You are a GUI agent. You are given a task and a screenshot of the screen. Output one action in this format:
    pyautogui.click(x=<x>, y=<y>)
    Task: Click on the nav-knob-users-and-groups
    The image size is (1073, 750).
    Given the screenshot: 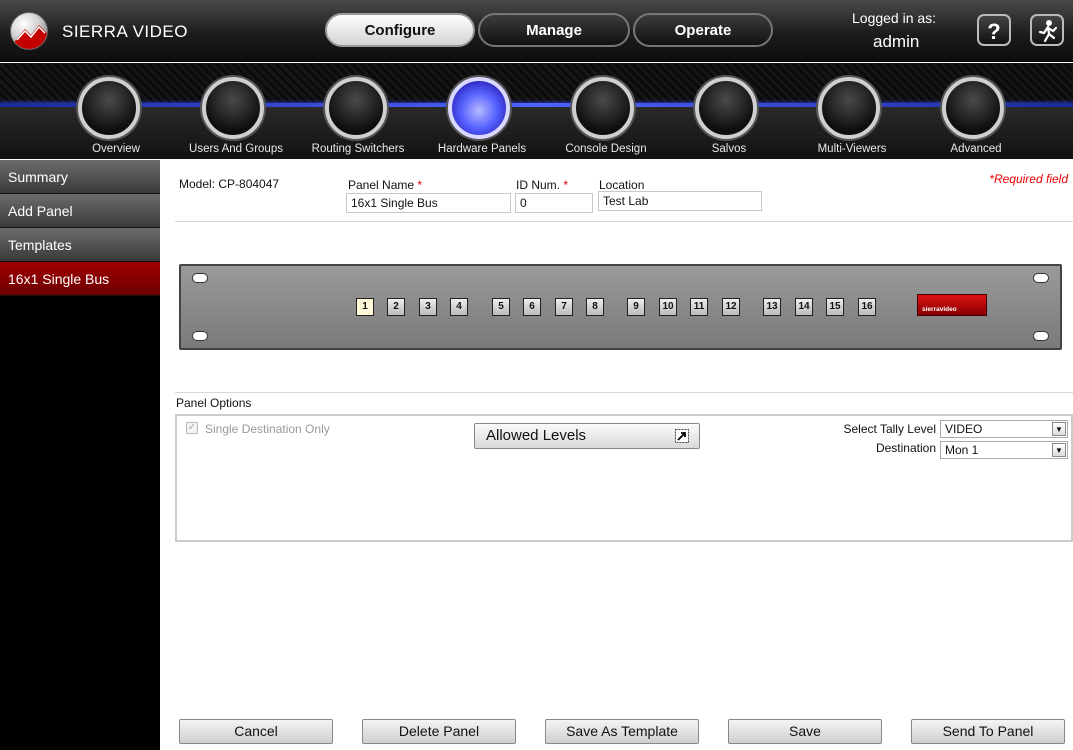 What is the action you would take?
    pyautogui.click(x=233, y=108)
    